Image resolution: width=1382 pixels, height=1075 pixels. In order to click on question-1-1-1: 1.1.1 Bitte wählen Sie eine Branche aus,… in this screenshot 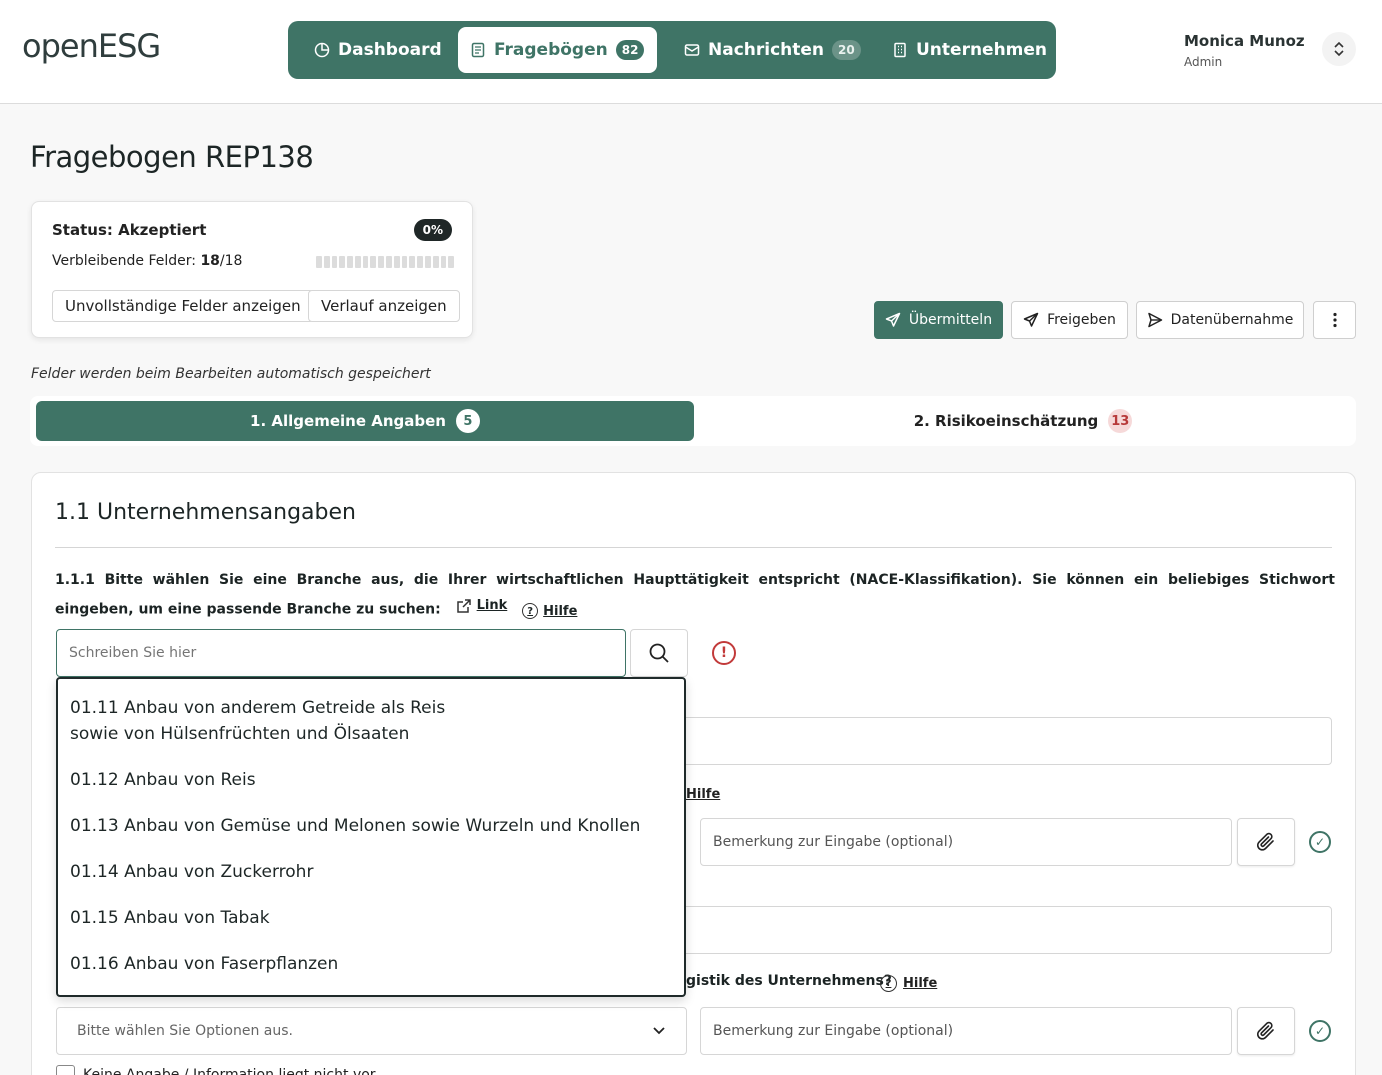, I will do `click(695, 596)`.